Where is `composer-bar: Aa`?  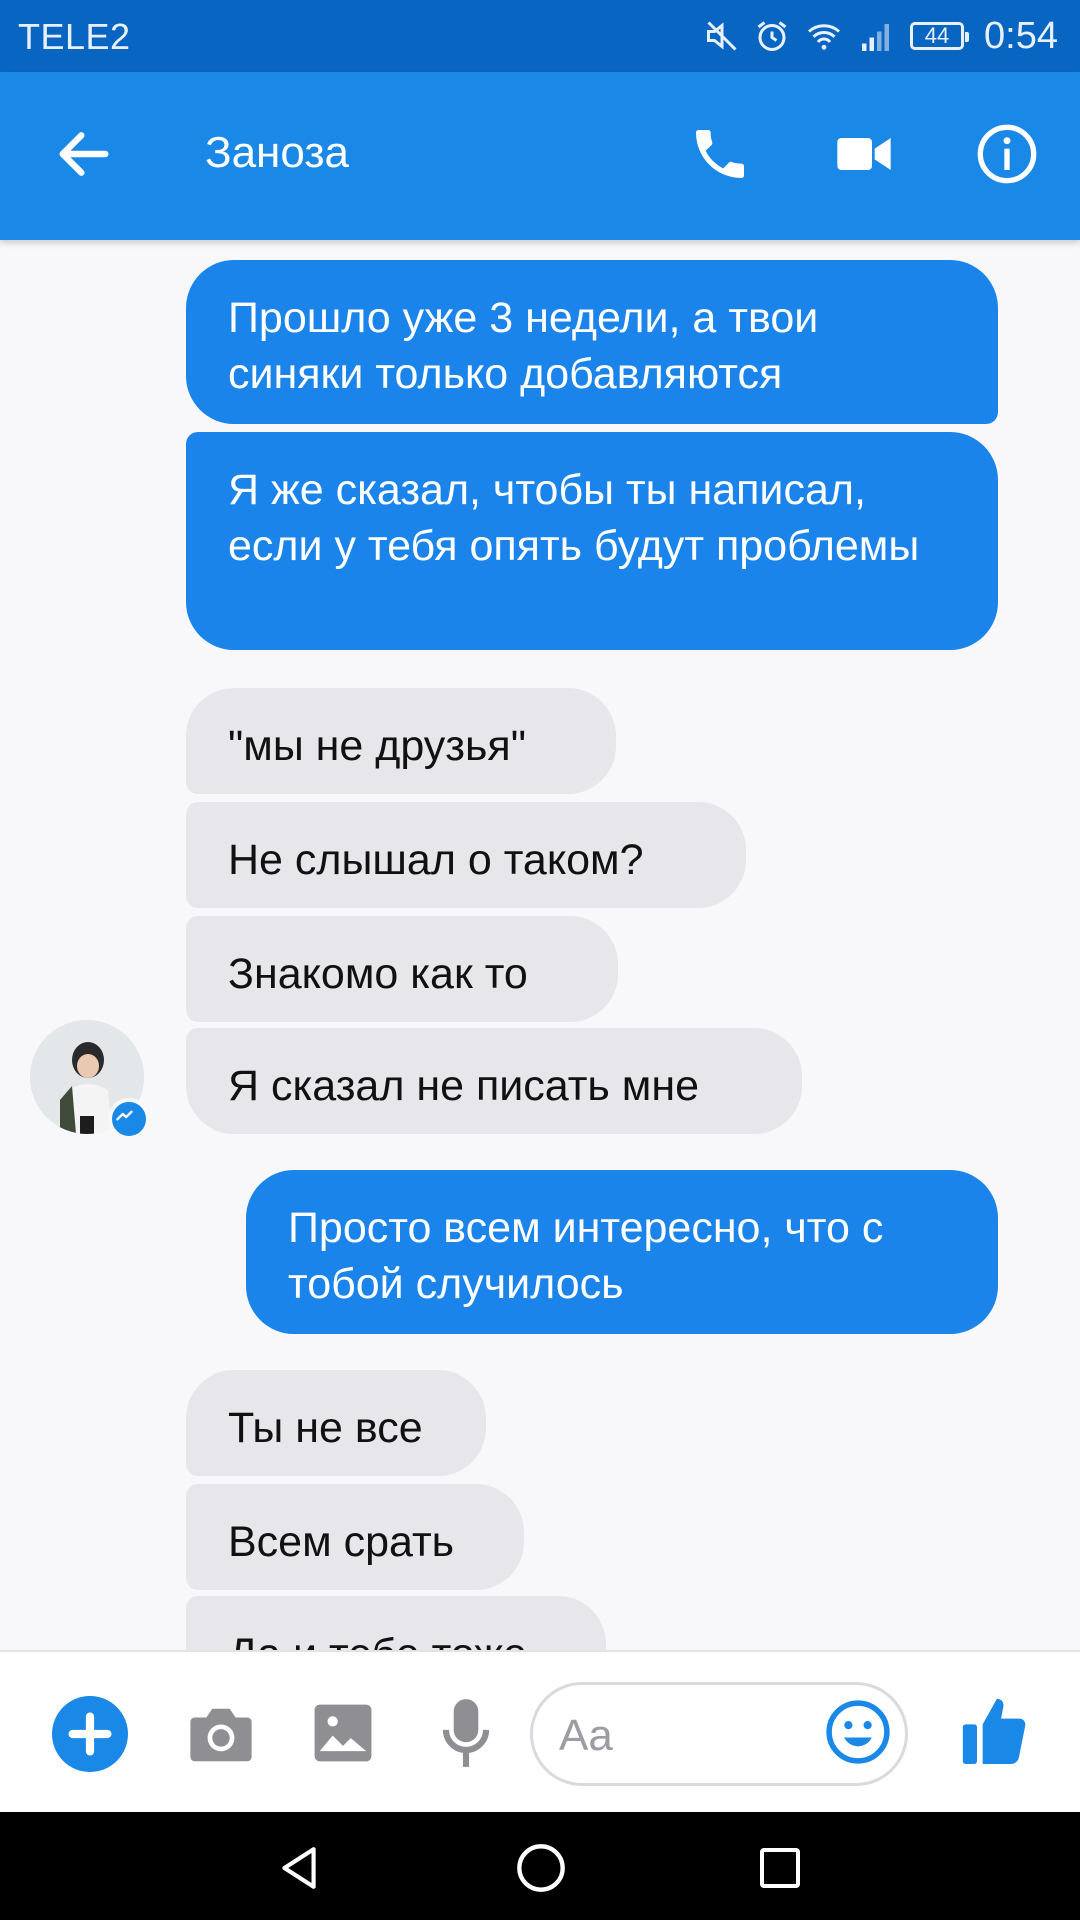
composer-bar: Aa is located at coordinates (540, 1732).